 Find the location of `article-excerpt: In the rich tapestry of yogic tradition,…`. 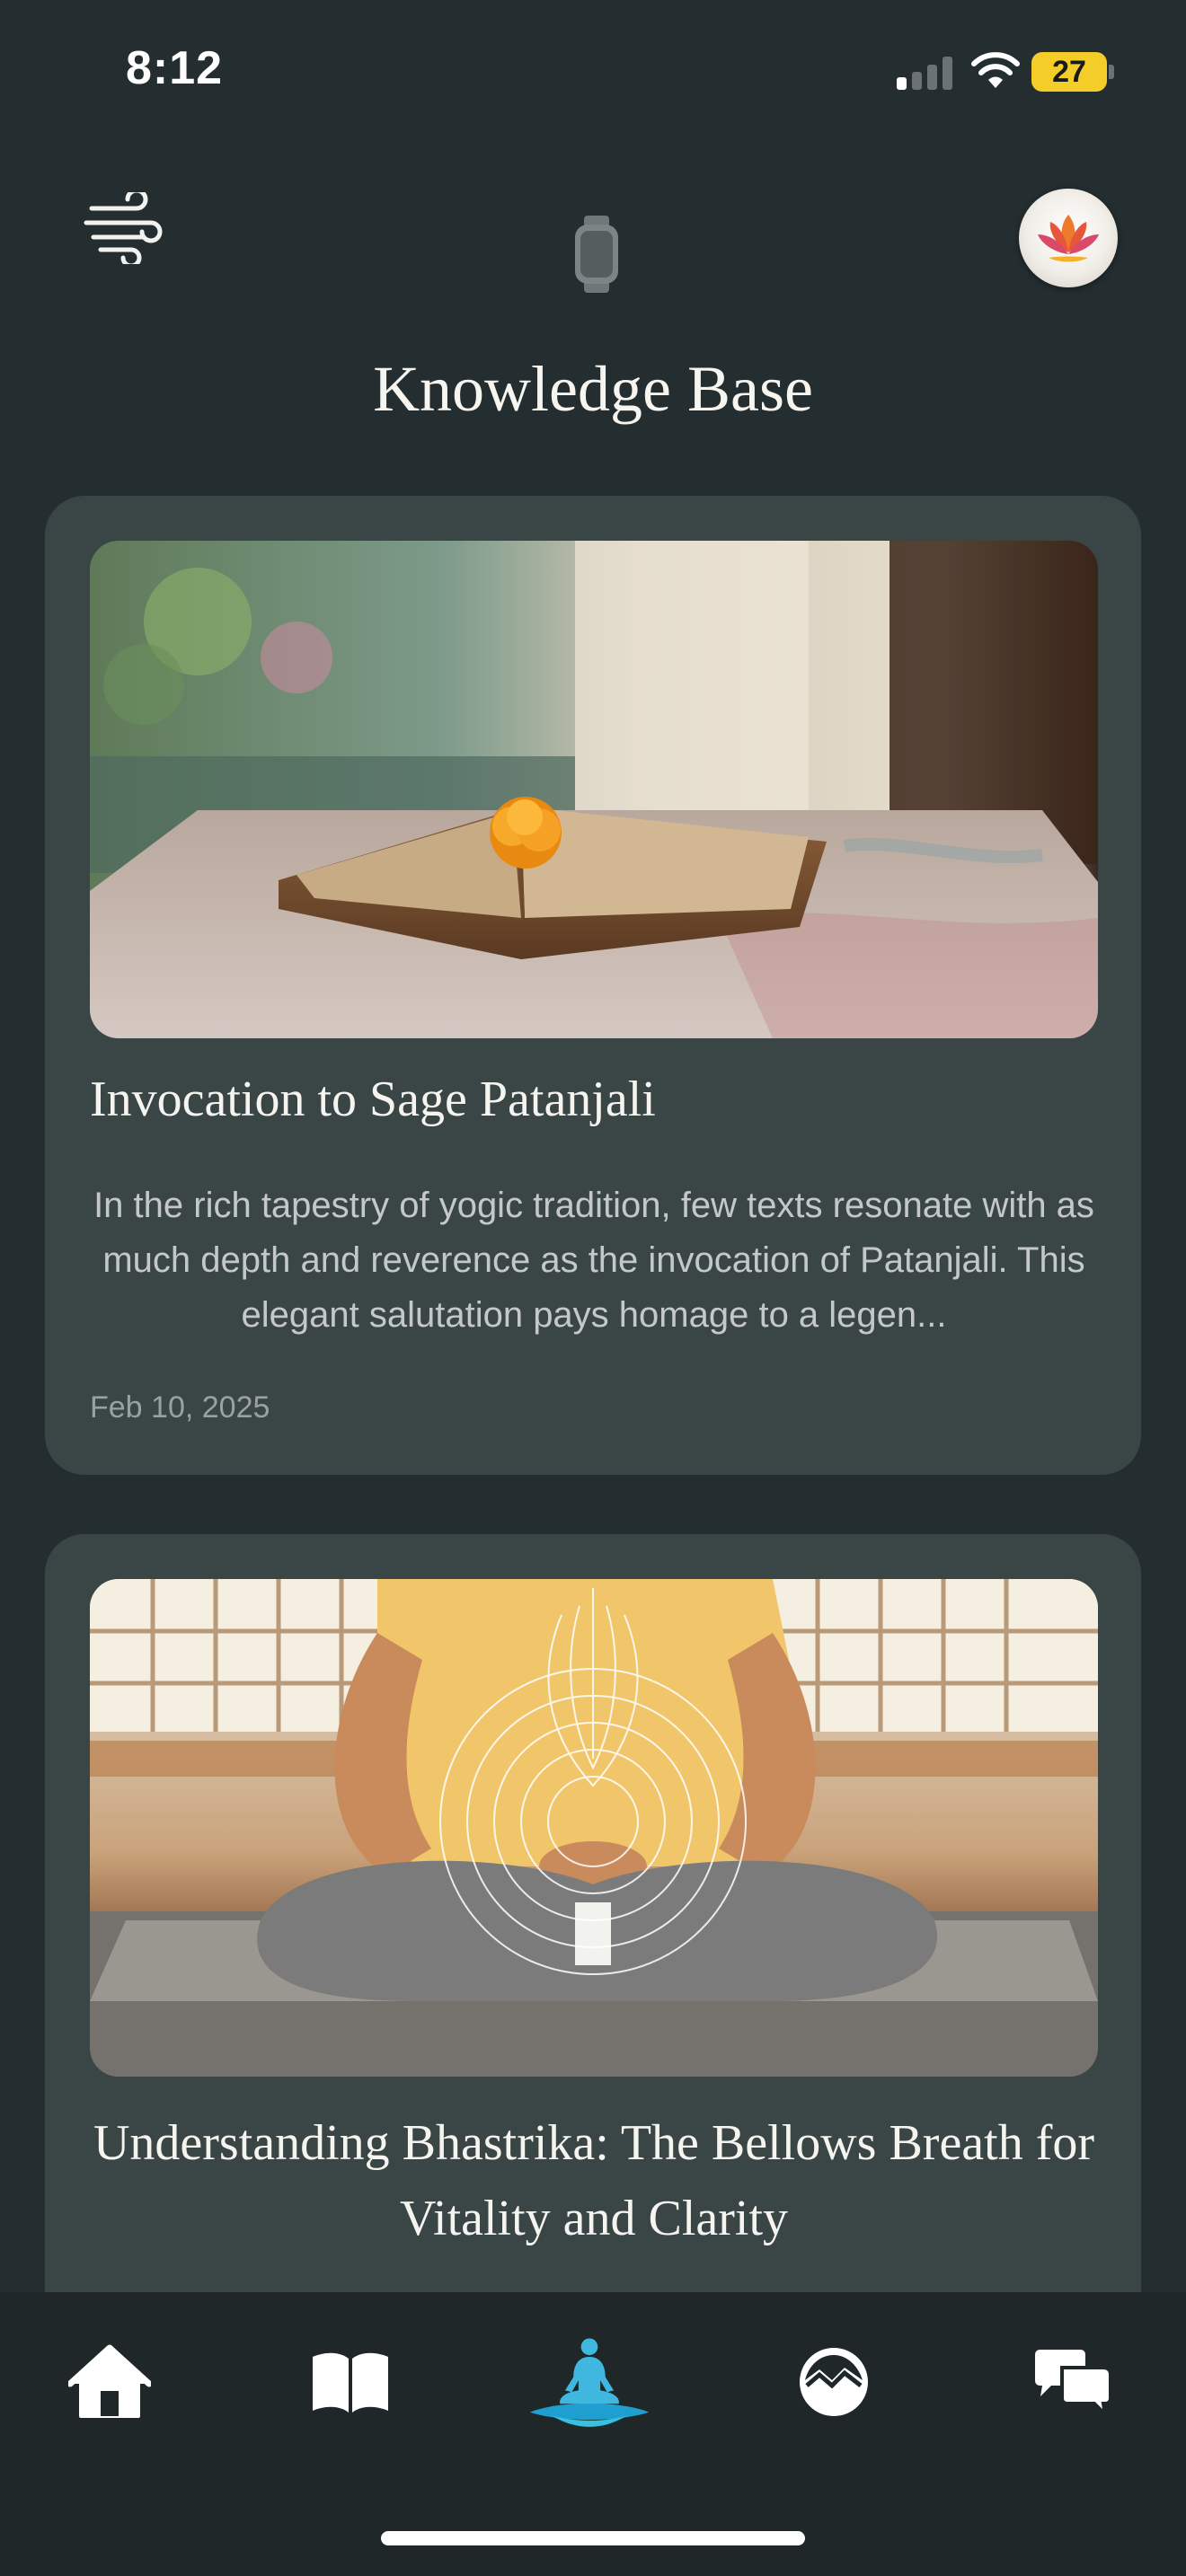

article-excerpt: In the rich tapestry of yogic tradition,… is located at coordinates (593, 1260).